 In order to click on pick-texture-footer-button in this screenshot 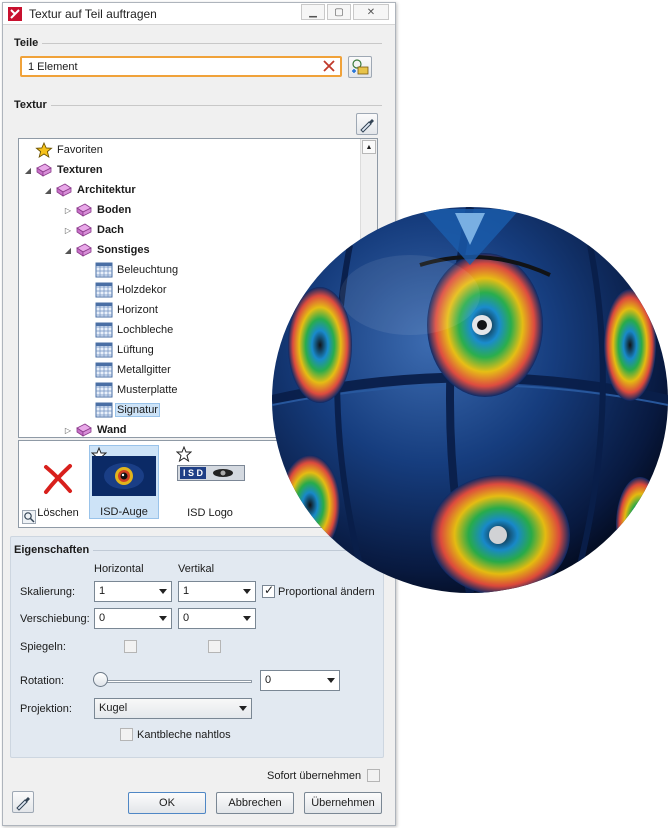, I will do `click(23, 802)`.